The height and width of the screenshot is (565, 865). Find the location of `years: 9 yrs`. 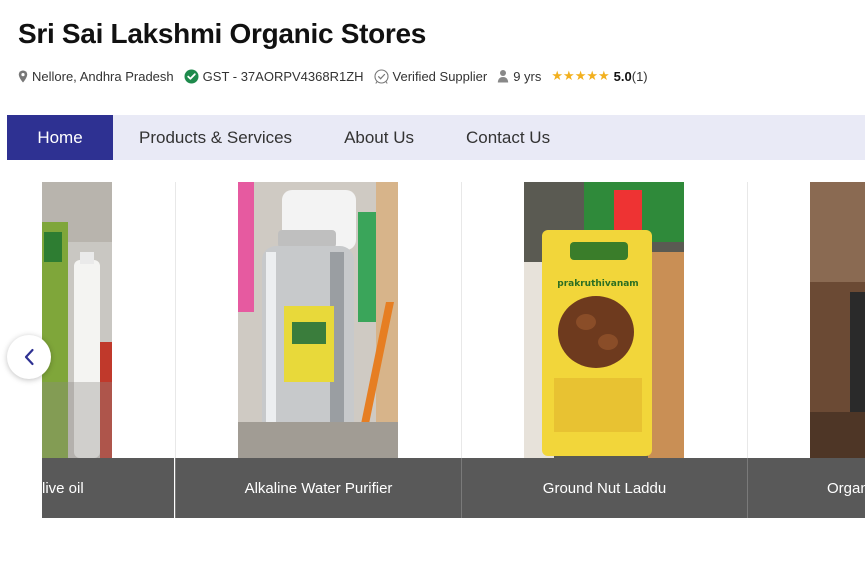

years: 9 yrs is located at coordinates (519, 76).